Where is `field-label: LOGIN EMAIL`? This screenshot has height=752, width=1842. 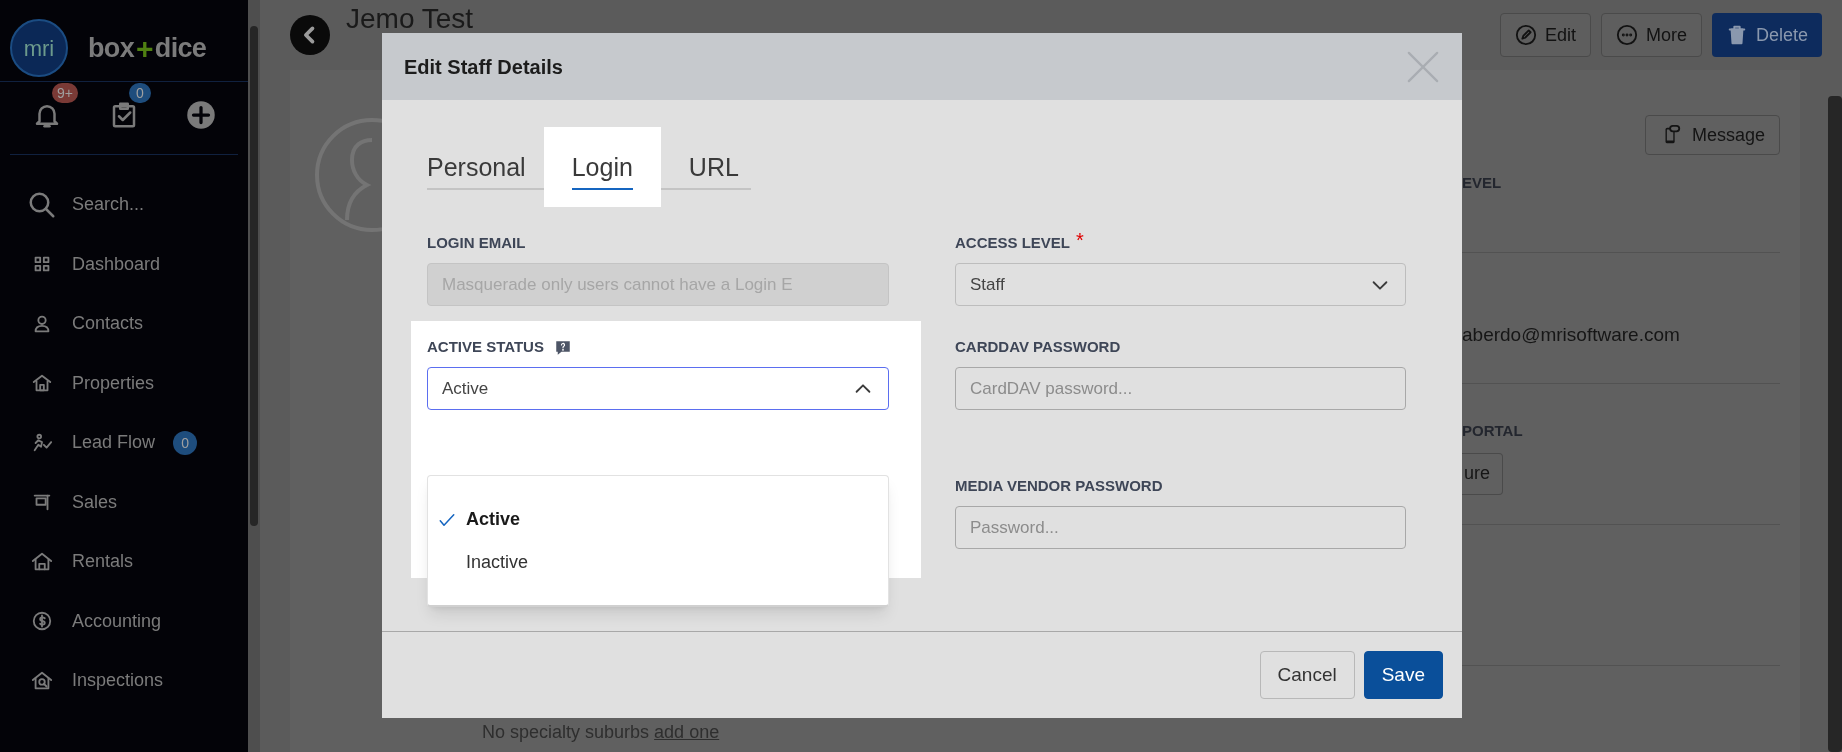 field-label: LOGIN EMAIL is located at coordinates (476, 243).